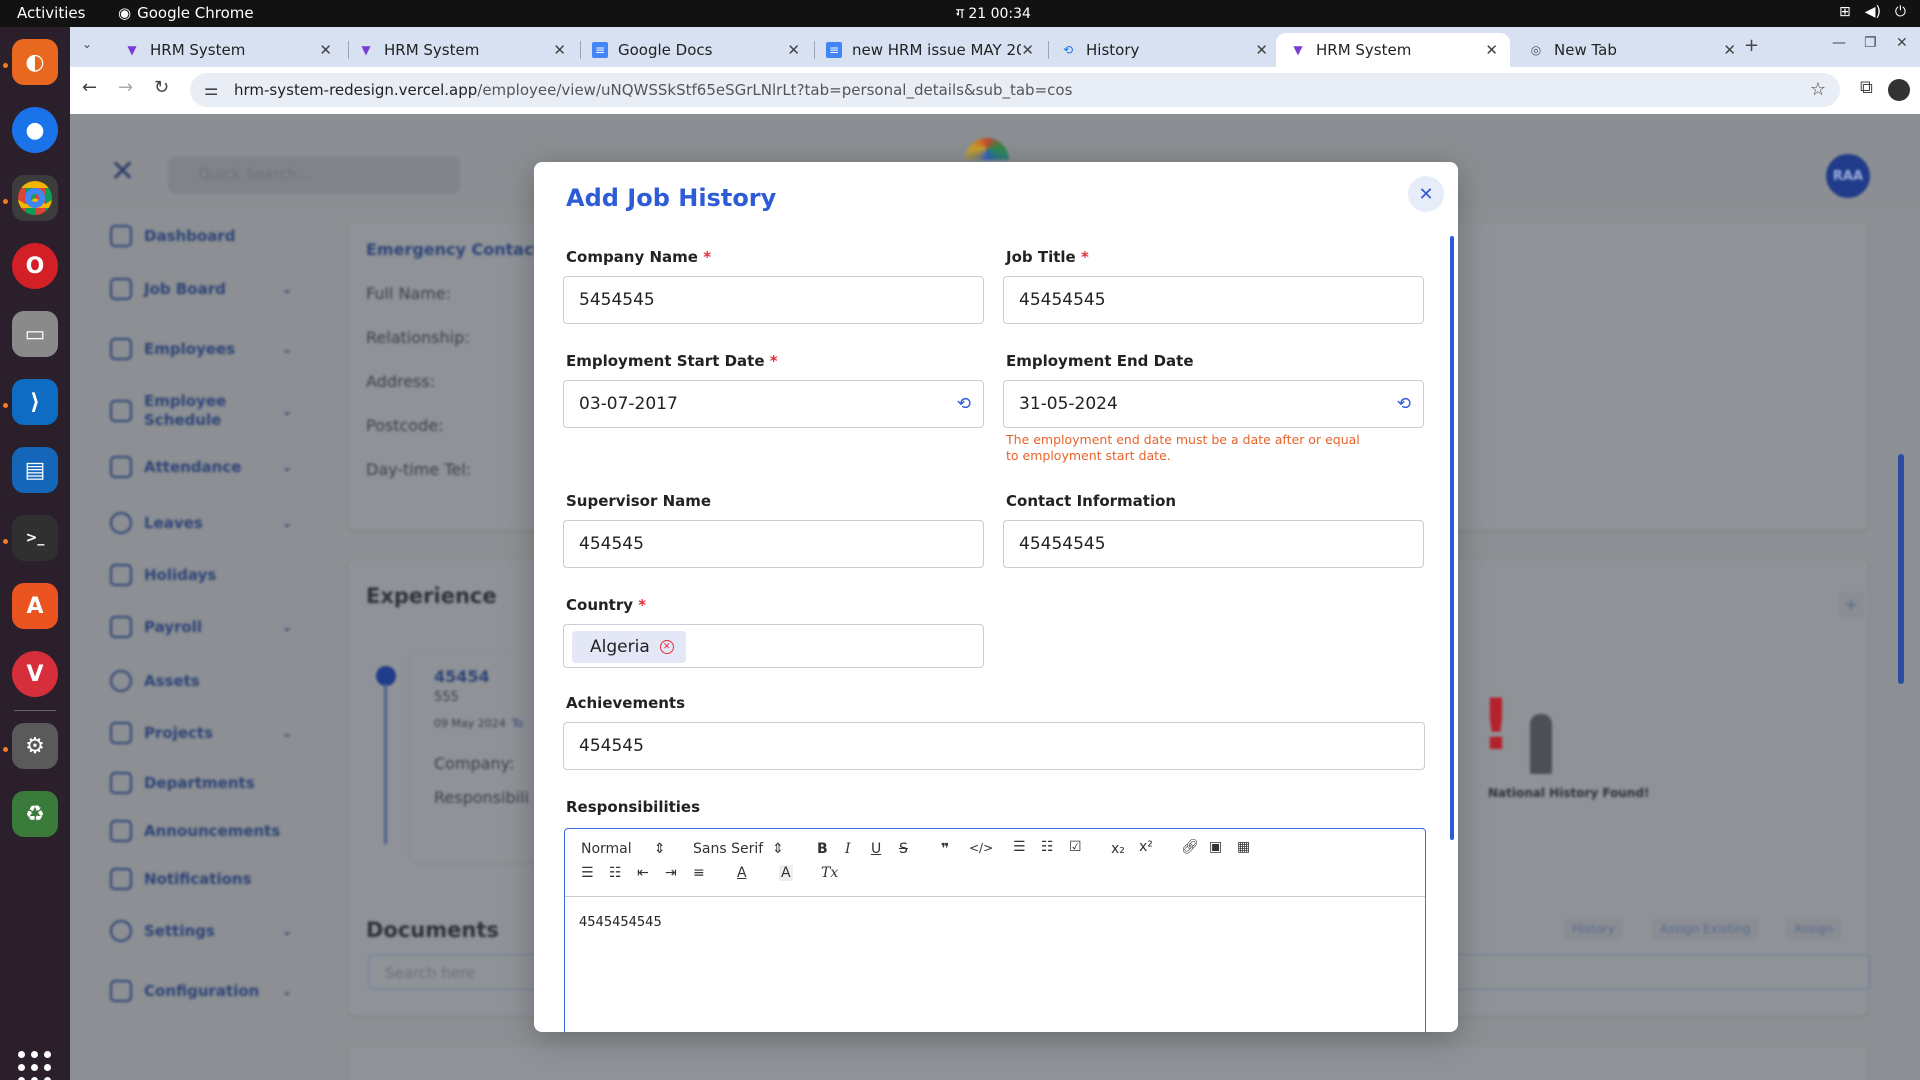 The image size is (1920, 1080). Describe the element at coordinates (1902, 43) in the screenshot. I see `window-close-icon: ✕` at that location.